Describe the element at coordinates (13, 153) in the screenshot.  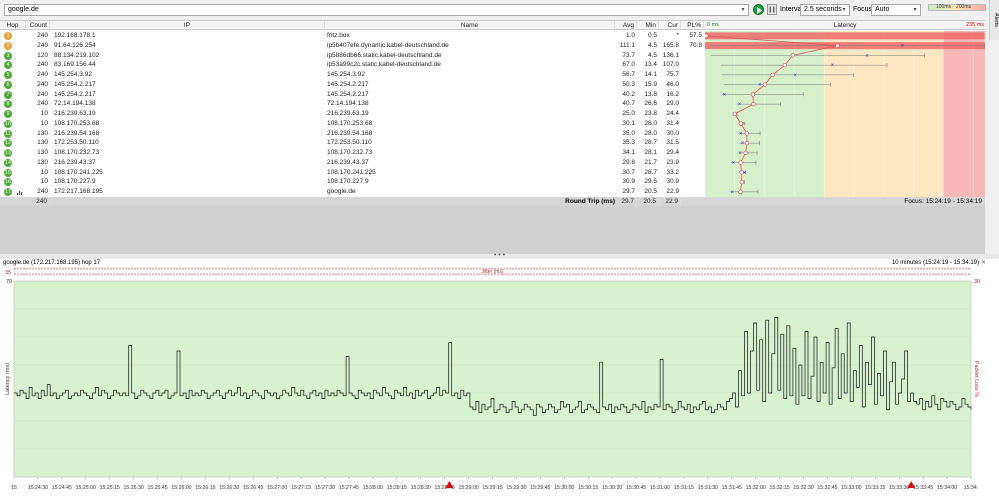
I see `cell-hop: 13` at that location.